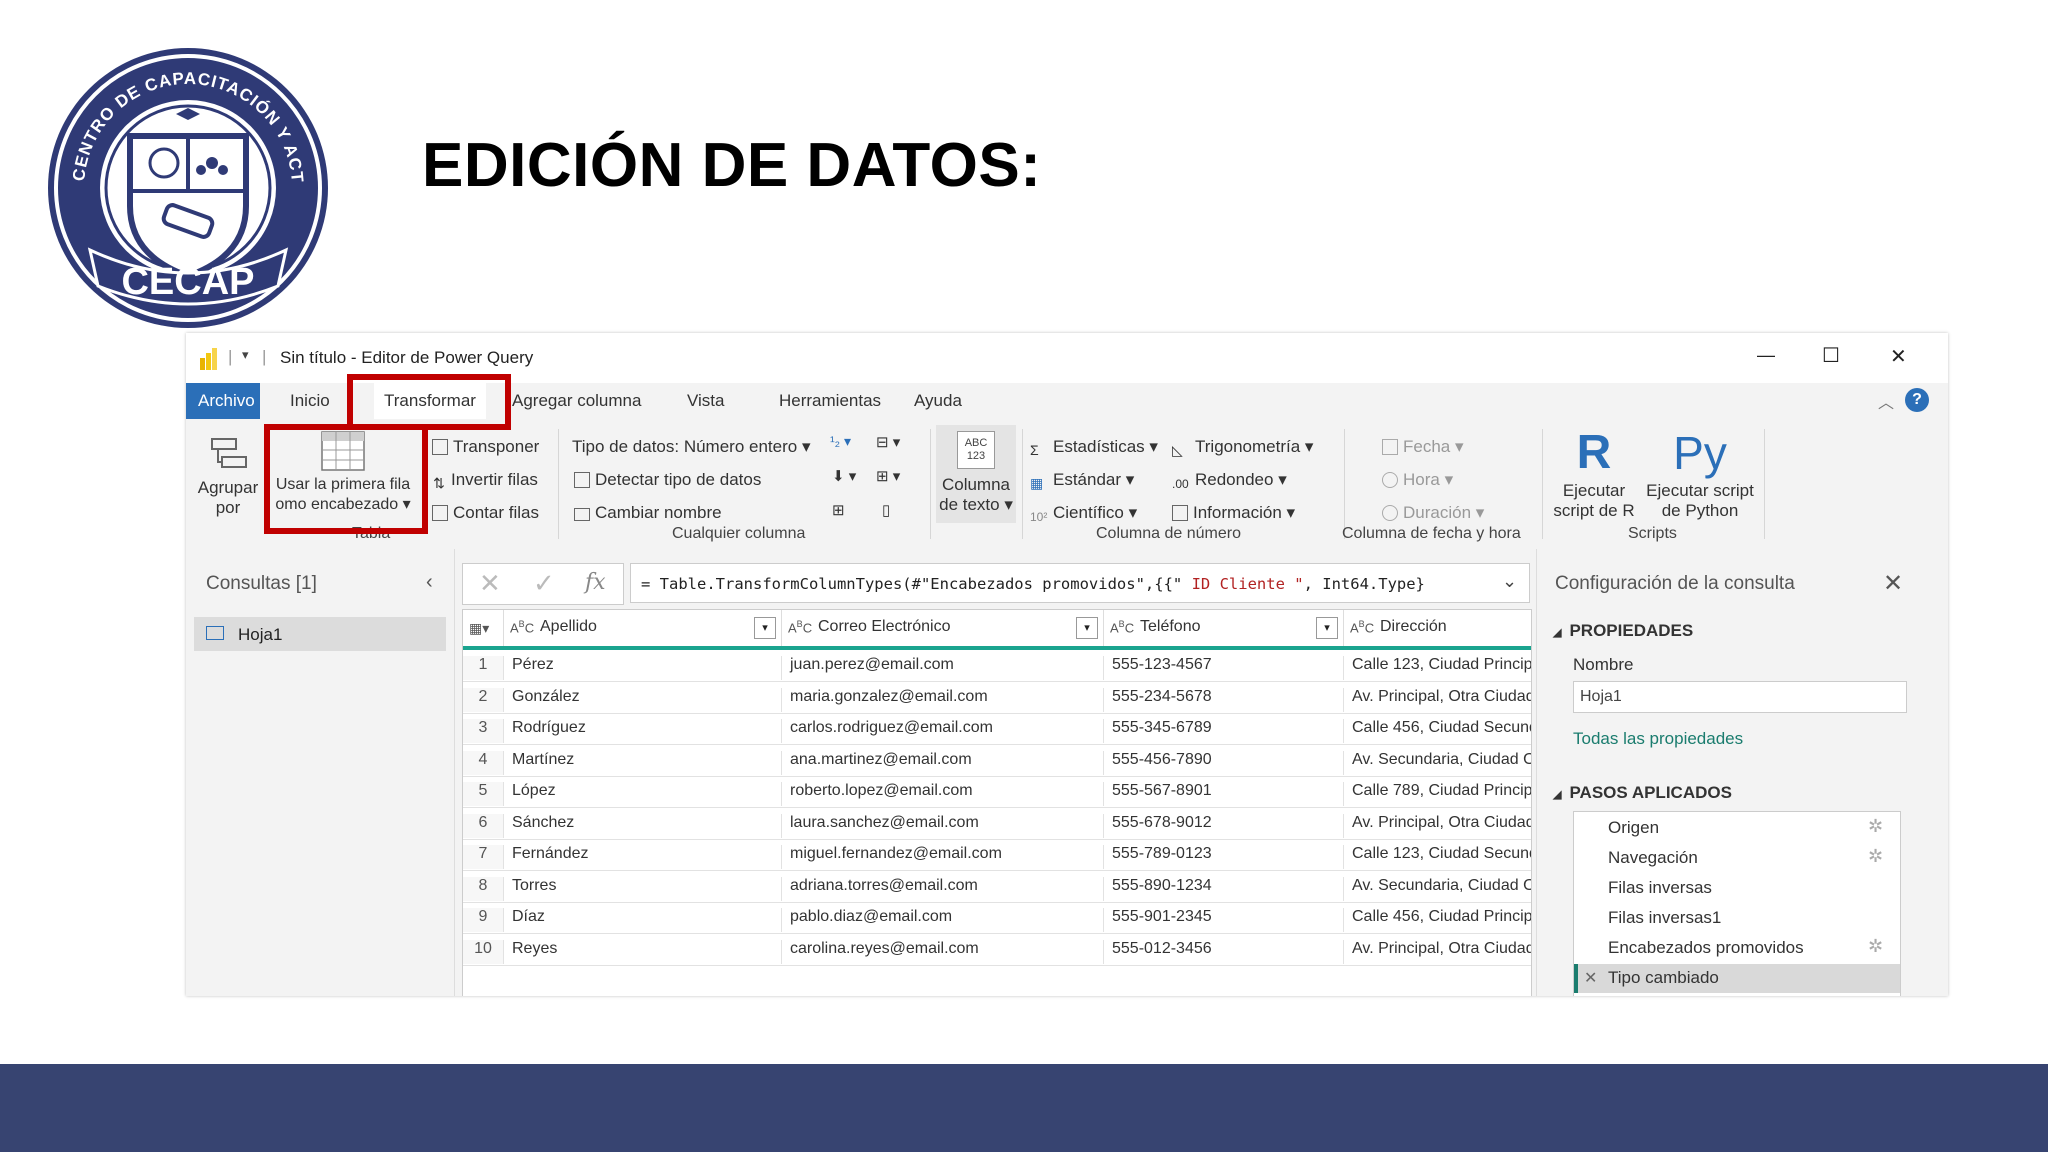 This screenshot has height=1152, width=2048. I want to click on query-item: Hoja1, so click(320, 634).